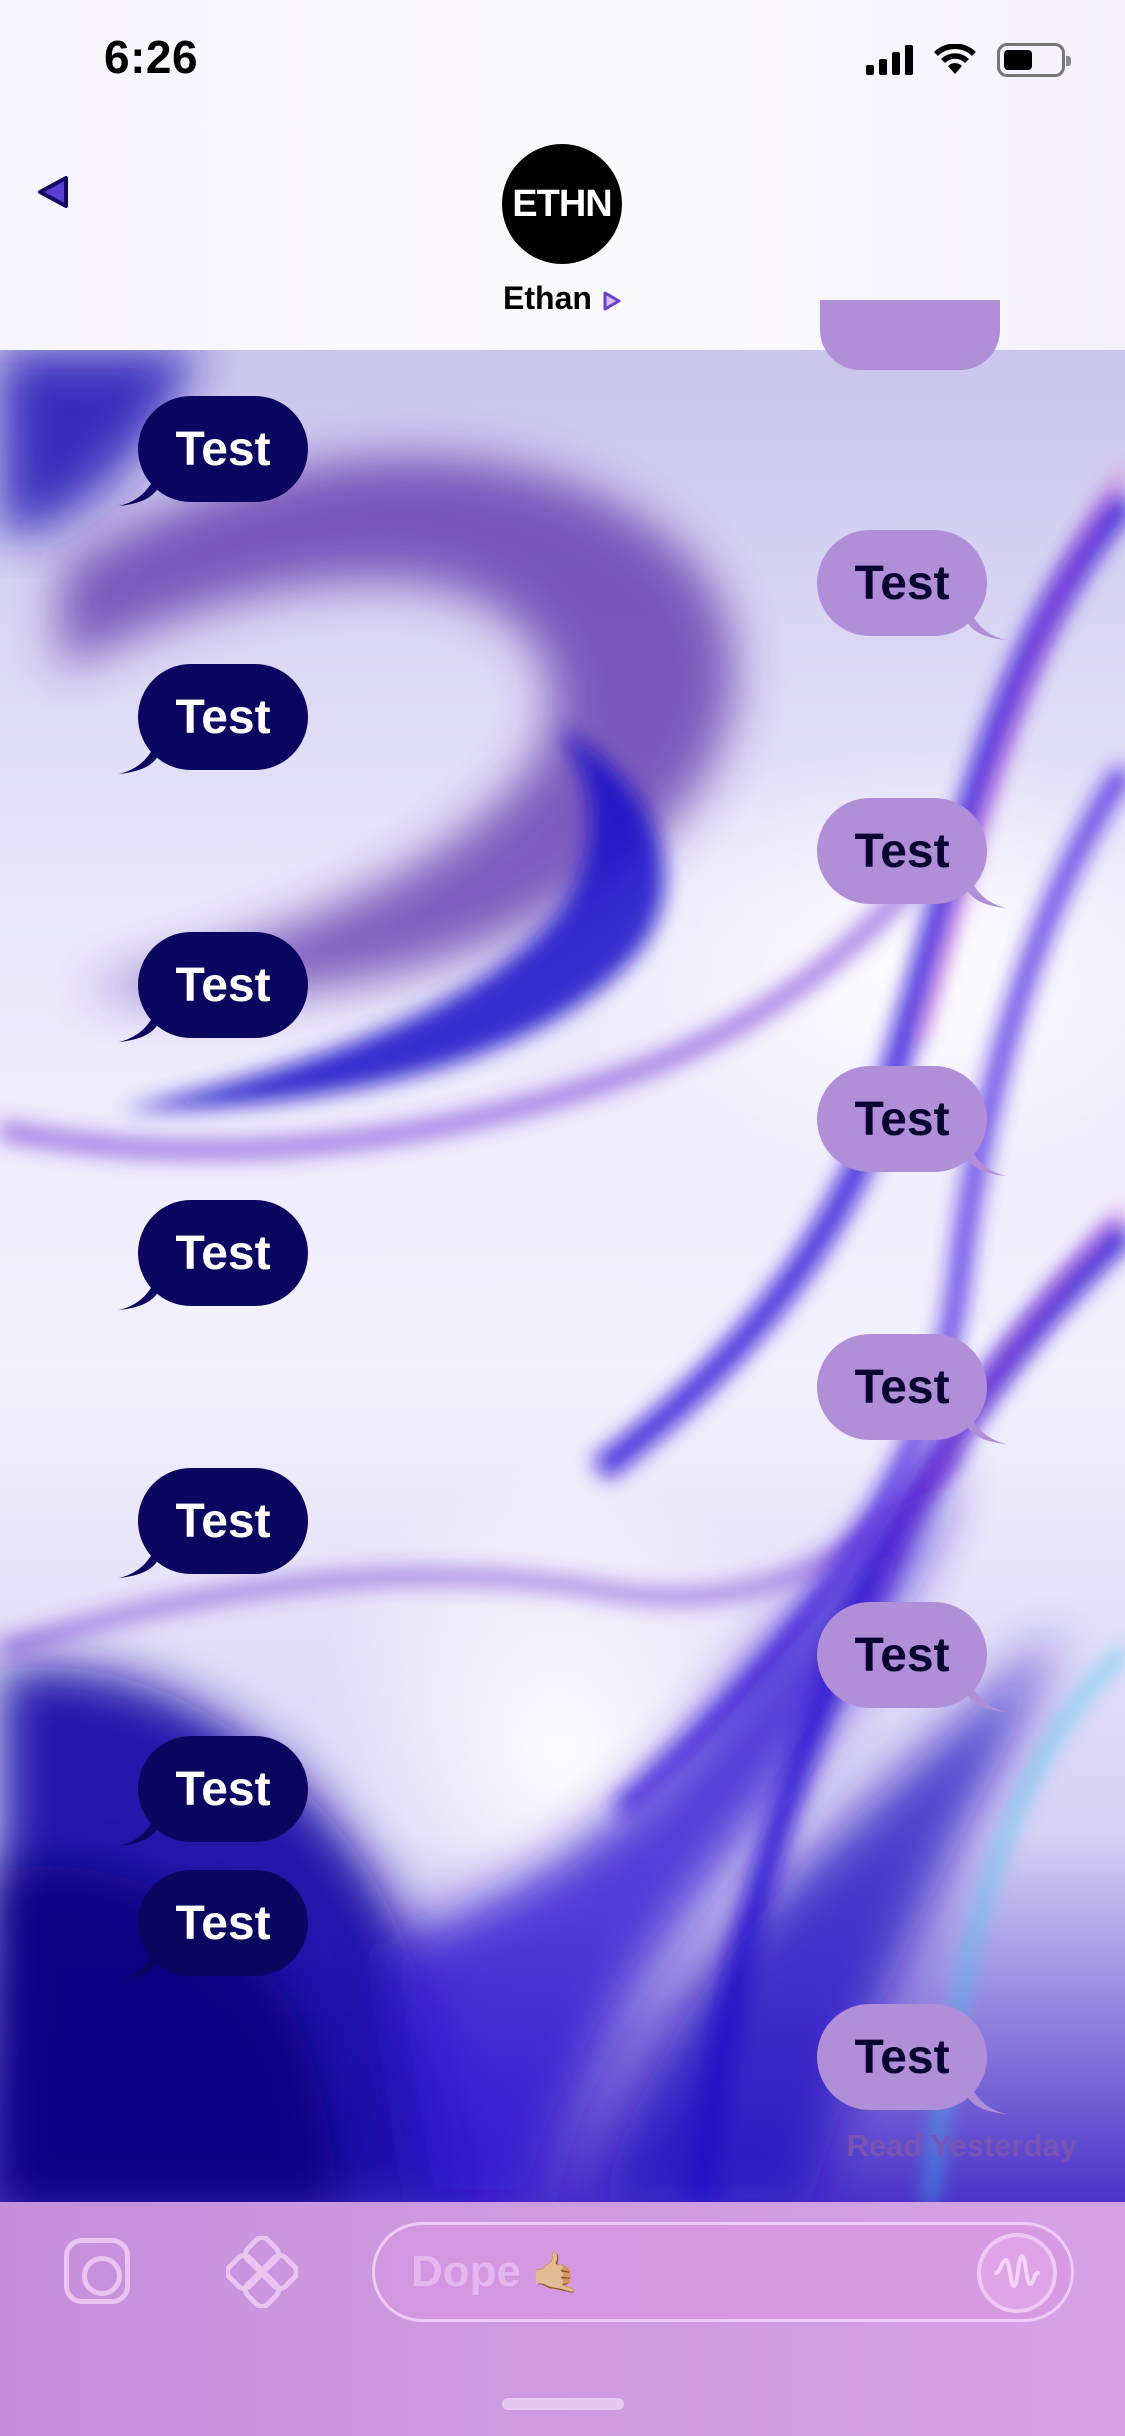 The height and width of the screenshot is (2436, 1125). What do you see at coordinates (97, 2271) in the screenshot?
I see `camera-icon` at bounding box center [97, 2271].